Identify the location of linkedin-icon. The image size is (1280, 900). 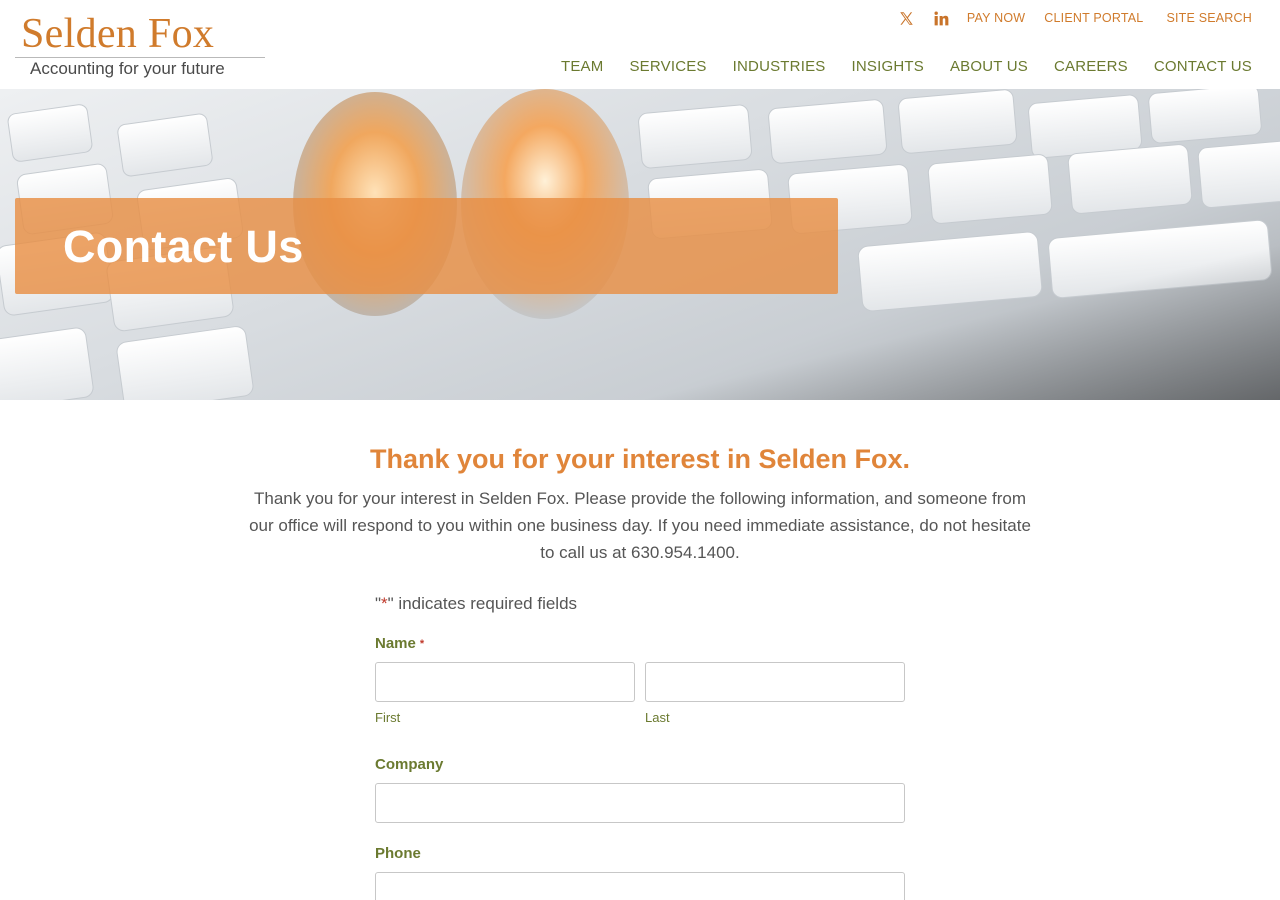
(942, 18).